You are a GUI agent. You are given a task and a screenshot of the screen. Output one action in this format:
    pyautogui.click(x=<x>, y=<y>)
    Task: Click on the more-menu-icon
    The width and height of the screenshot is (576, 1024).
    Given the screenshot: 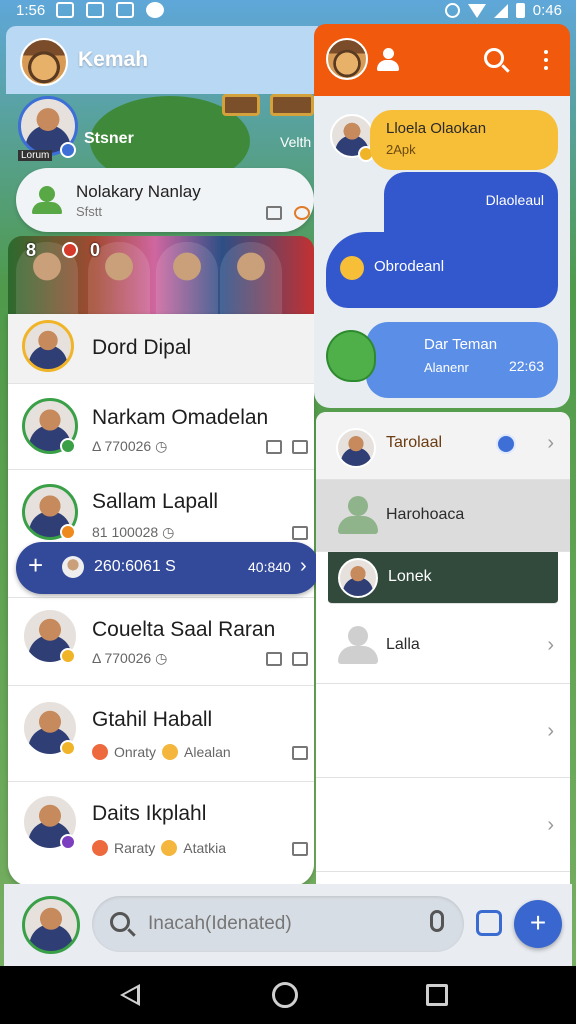 What is the action you would take?
    pyautogui.click(x=546, y=61)
    